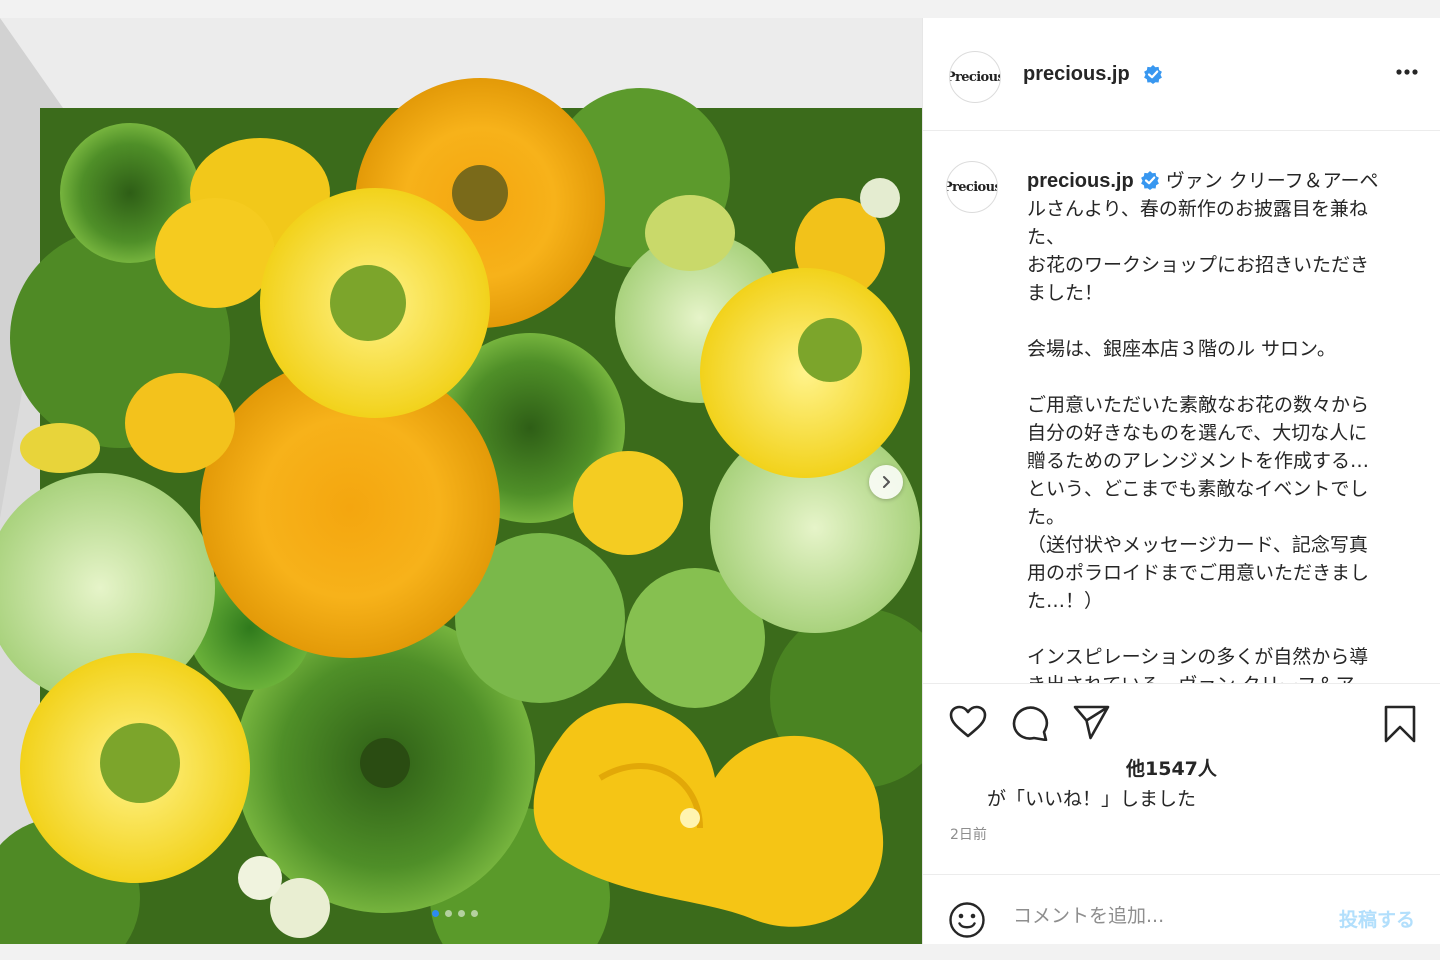  What do you see at coordinates (967, 920) in the screenshot?
I see `emoji-icon` at bounding box center [967, 920].